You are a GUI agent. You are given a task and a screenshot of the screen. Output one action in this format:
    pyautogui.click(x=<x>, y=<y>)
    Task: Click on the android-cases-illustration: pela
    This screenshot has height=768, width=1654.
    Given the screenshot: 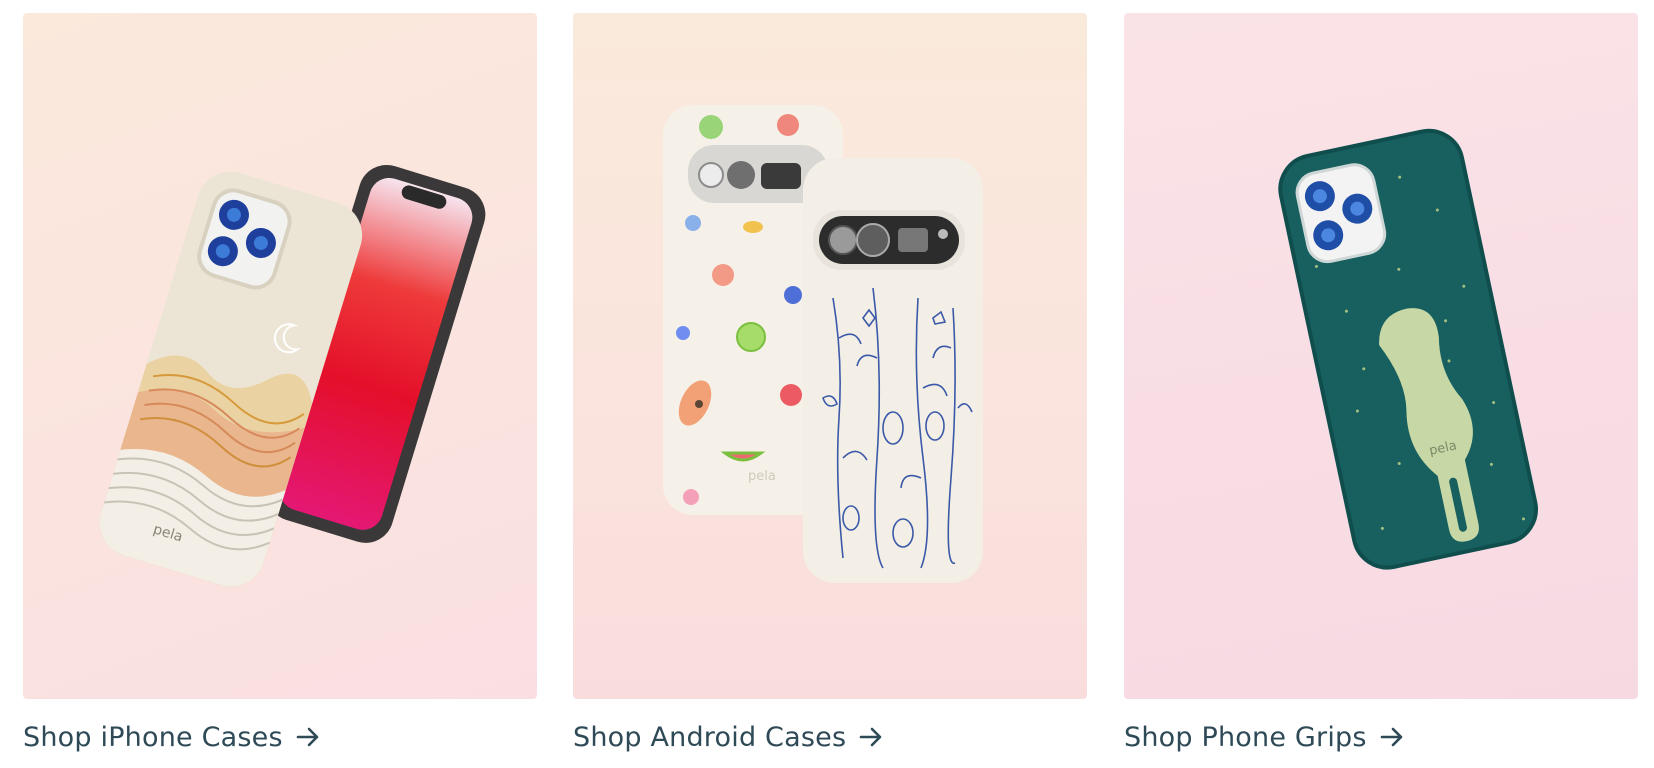 What is the action you would take?
    pyautogui.click(x=823, y=344)
    